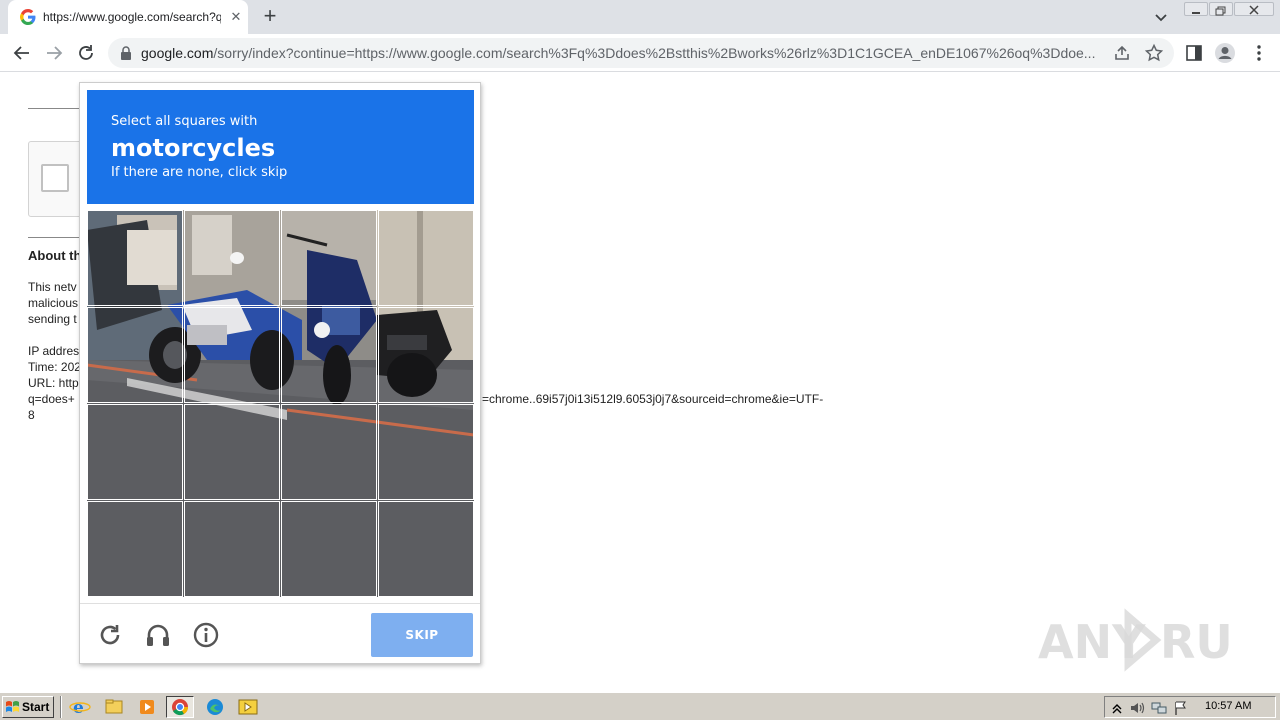 The width and height of the screenshot is (1280, 720). I want to click on start-label: Start, so click(36, 707).